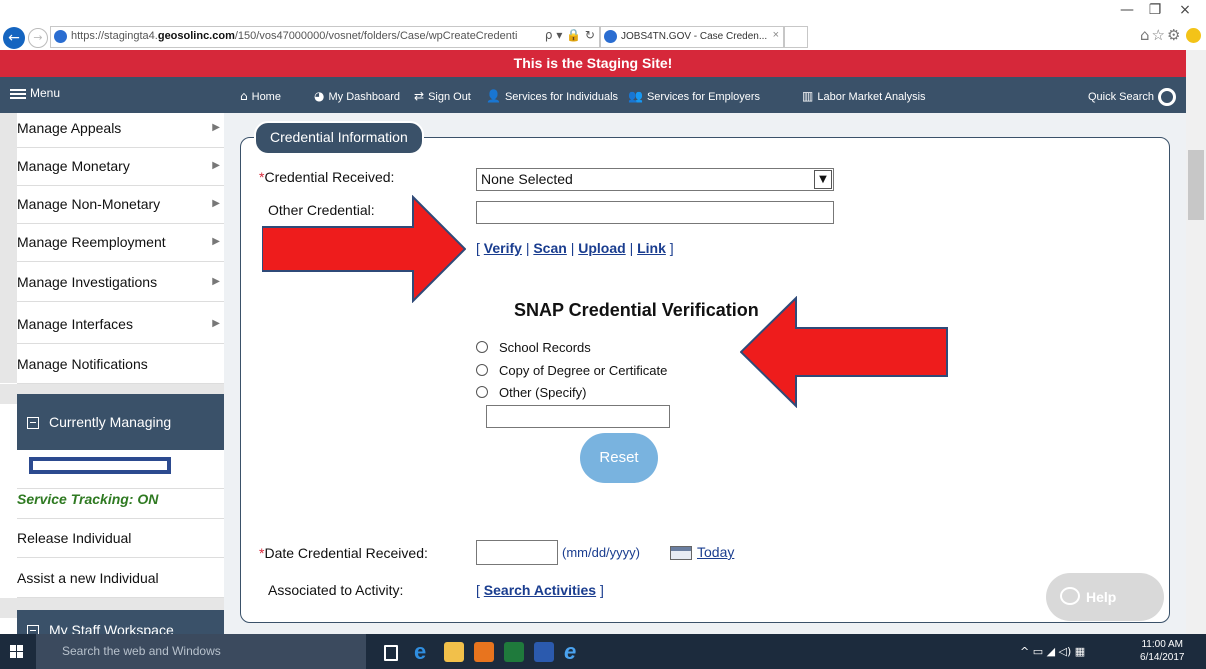  I want to click on feedback-smiley-icon, so click(1193, 35).